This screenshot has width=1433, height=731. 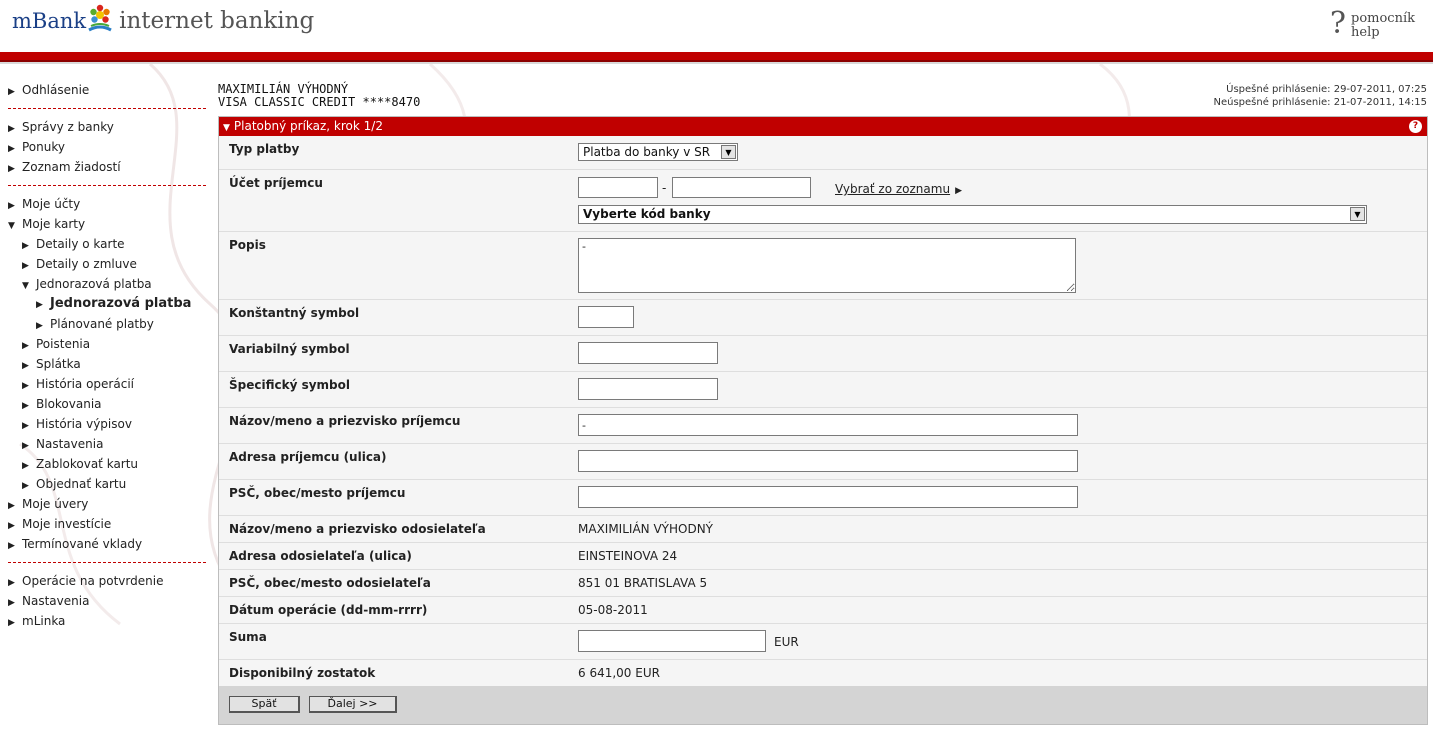 What do you see at coordinates (108, 583) in the screenshot?
I see `sidebar-item-operacie-na-potvrdenie: ▶ Operácie na potvrdenie` at bounding box center [108, 583].